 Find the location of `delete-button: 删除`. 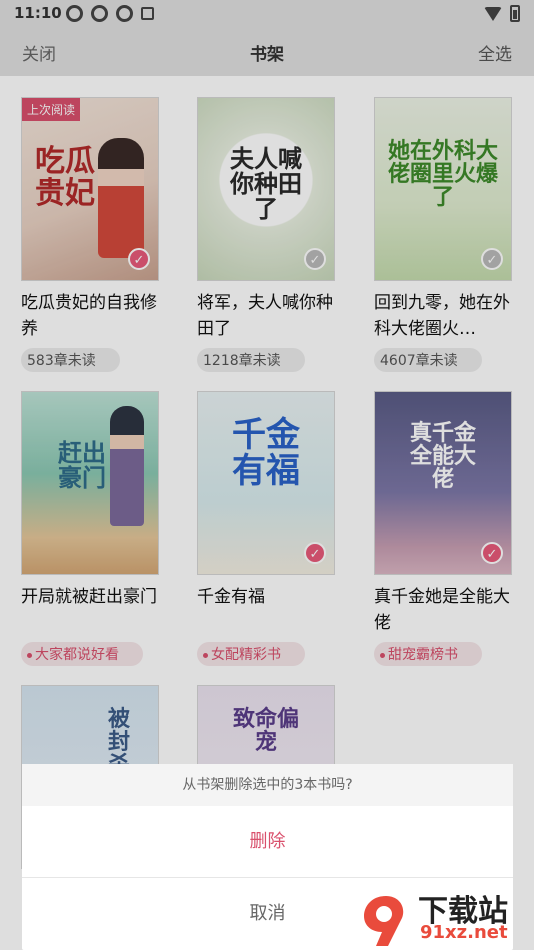

delete-button: 删除 is located at coordinates (267, 842).